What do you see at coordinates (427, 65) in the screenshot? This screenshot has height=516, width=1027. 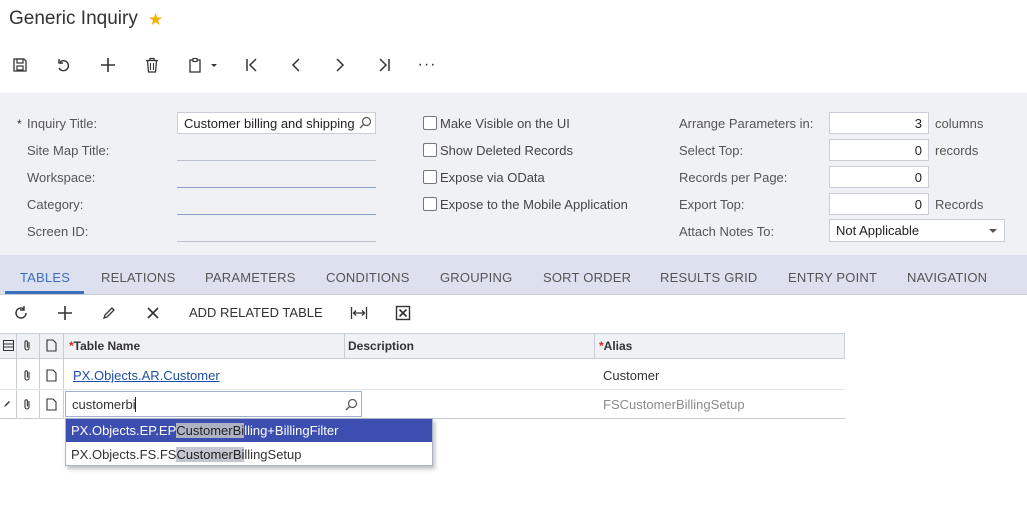 I see `more-menu-button: ···` at bounding box center [427, 65].